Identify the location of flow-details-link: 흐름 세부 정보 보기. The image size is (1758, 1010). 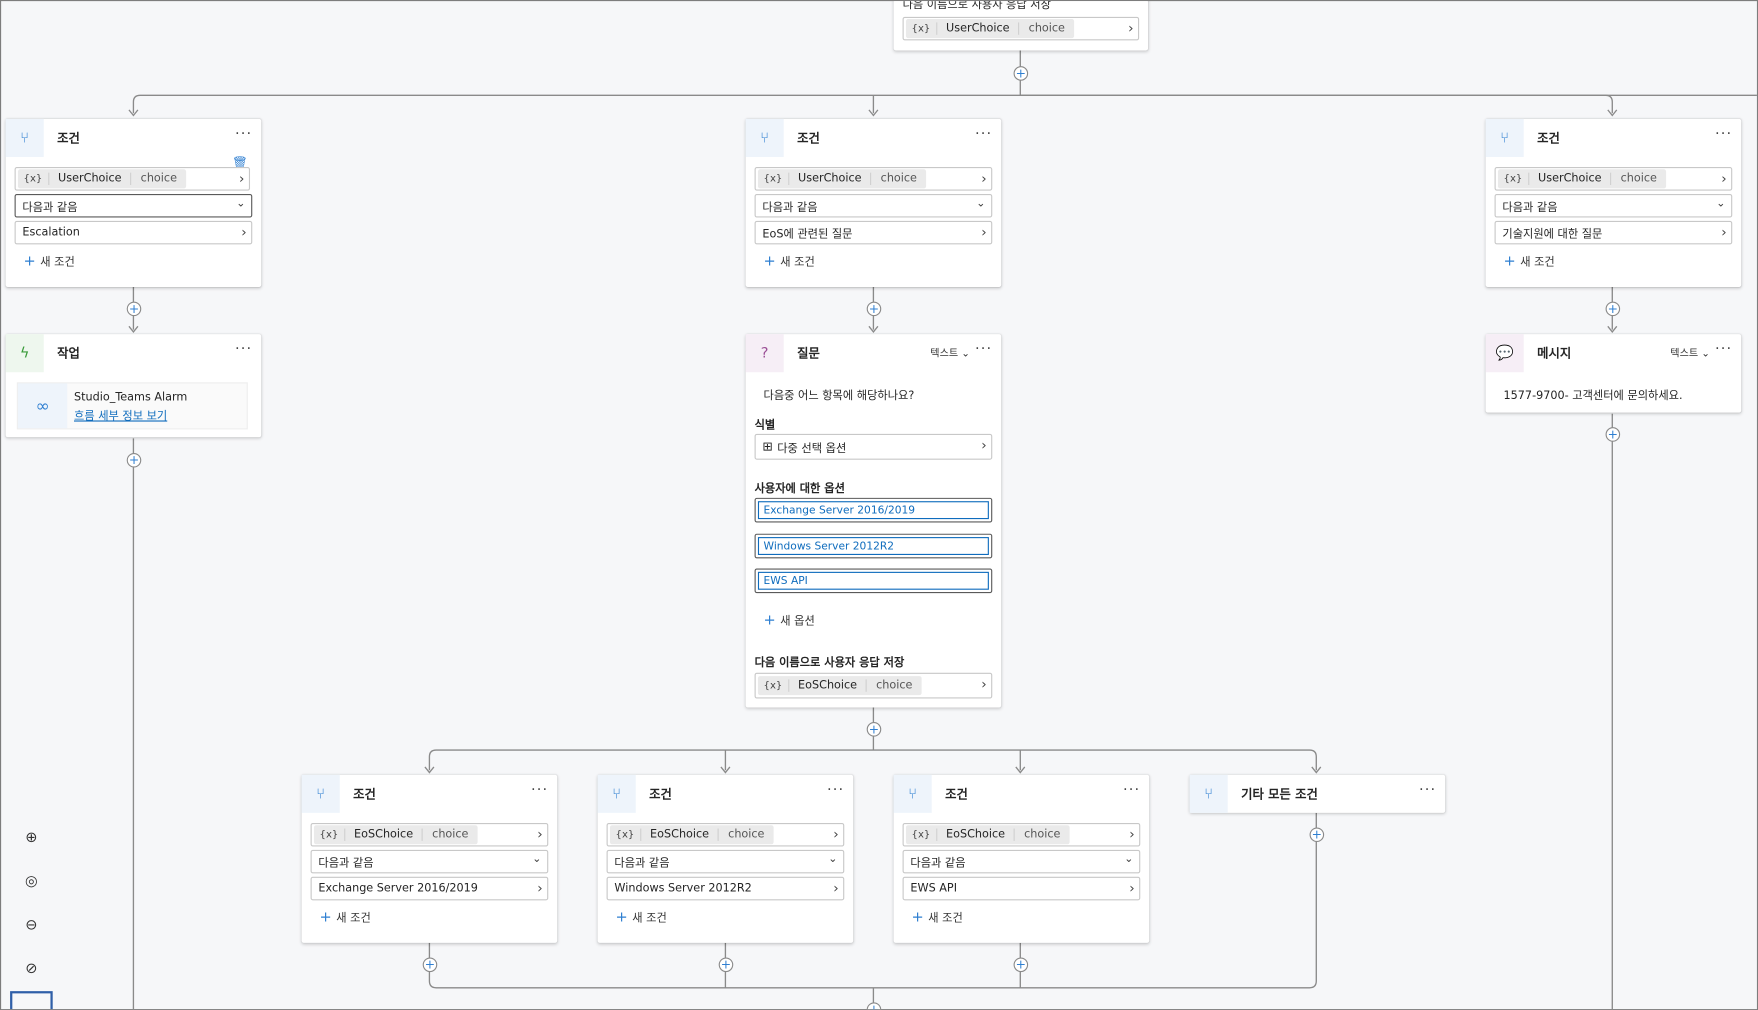
(120, 414).